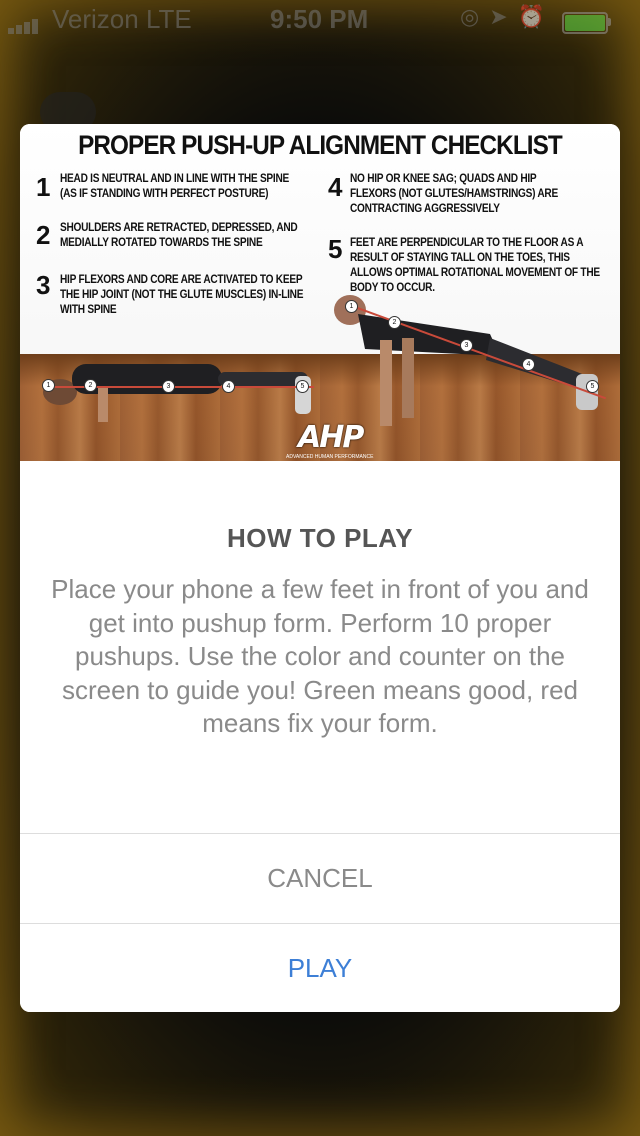 This screenshot has height=1136, width=640. What do you see at coordinates (24, 25) in the screenshot?
I see `signal-icon` at bounding box center [24, 25].